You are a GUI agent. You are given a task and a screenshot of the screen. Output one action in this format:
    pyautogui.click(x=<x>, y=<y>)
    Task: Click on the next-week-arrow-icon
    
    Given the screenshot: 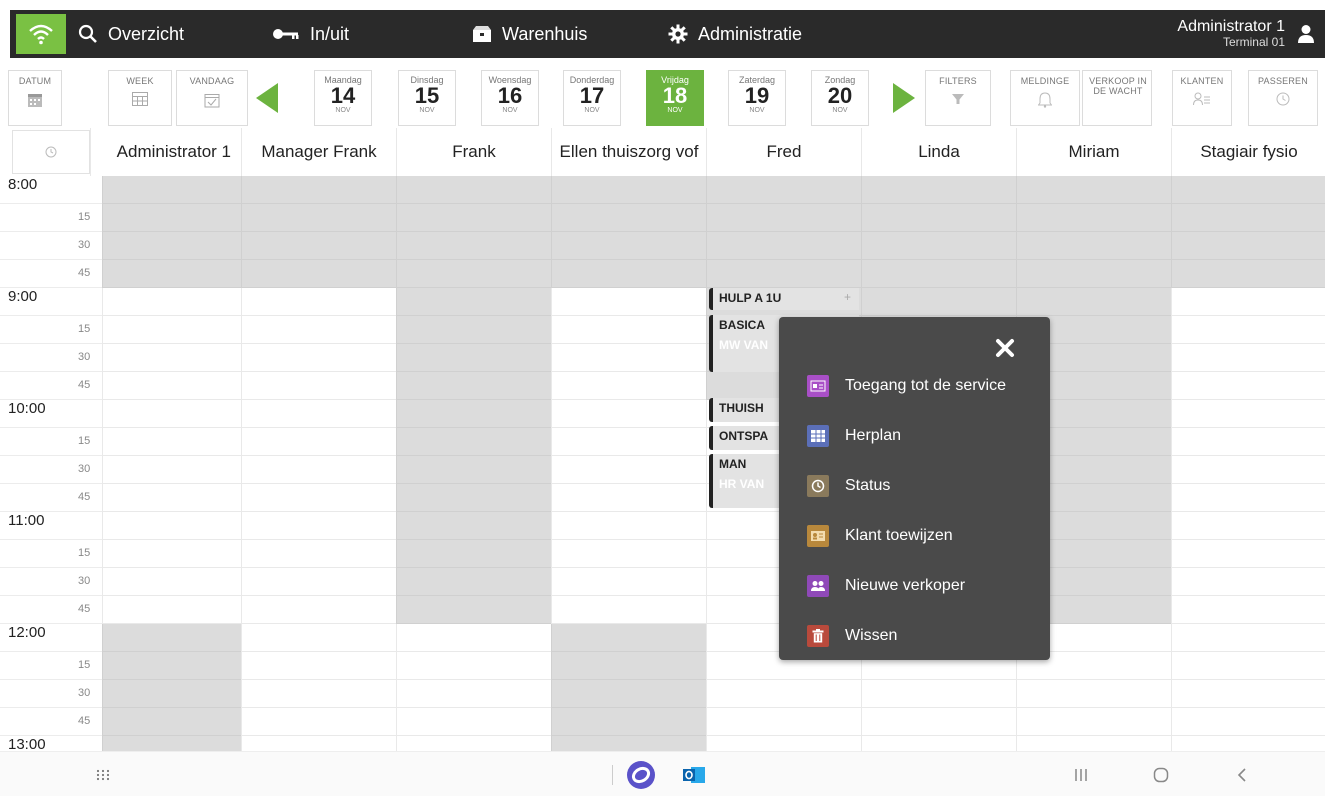 What is the action you would take?
    pyautogui.click(x=904, y=98)
    